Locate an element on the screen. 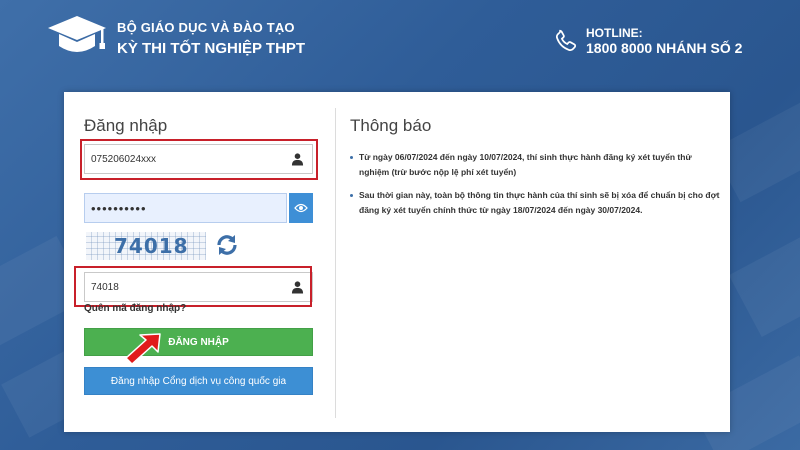 Image resolution: width=800 pixels, height=450 pixels. password-input is located at coordinates (182, 208).